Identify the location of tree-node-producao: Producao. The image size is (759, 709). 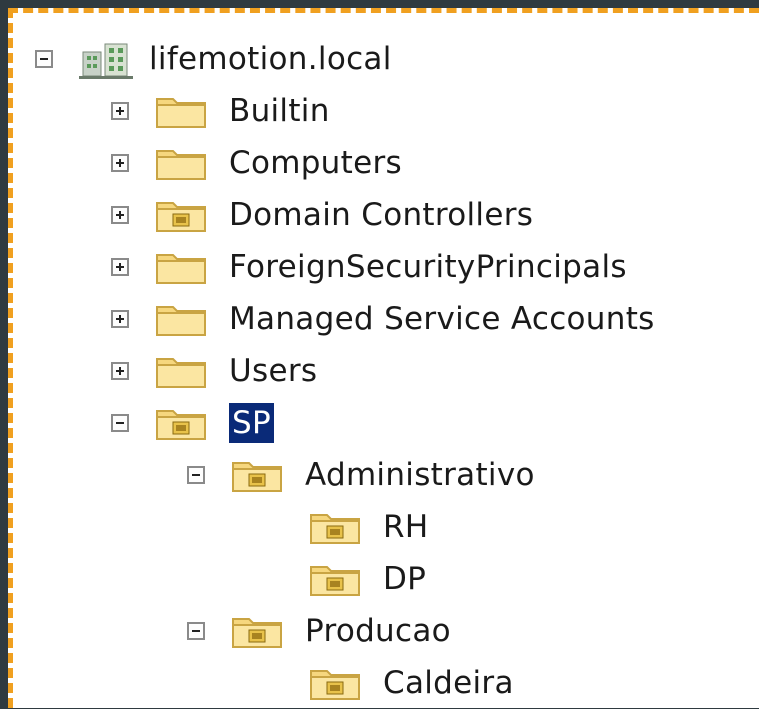
(319, 631).